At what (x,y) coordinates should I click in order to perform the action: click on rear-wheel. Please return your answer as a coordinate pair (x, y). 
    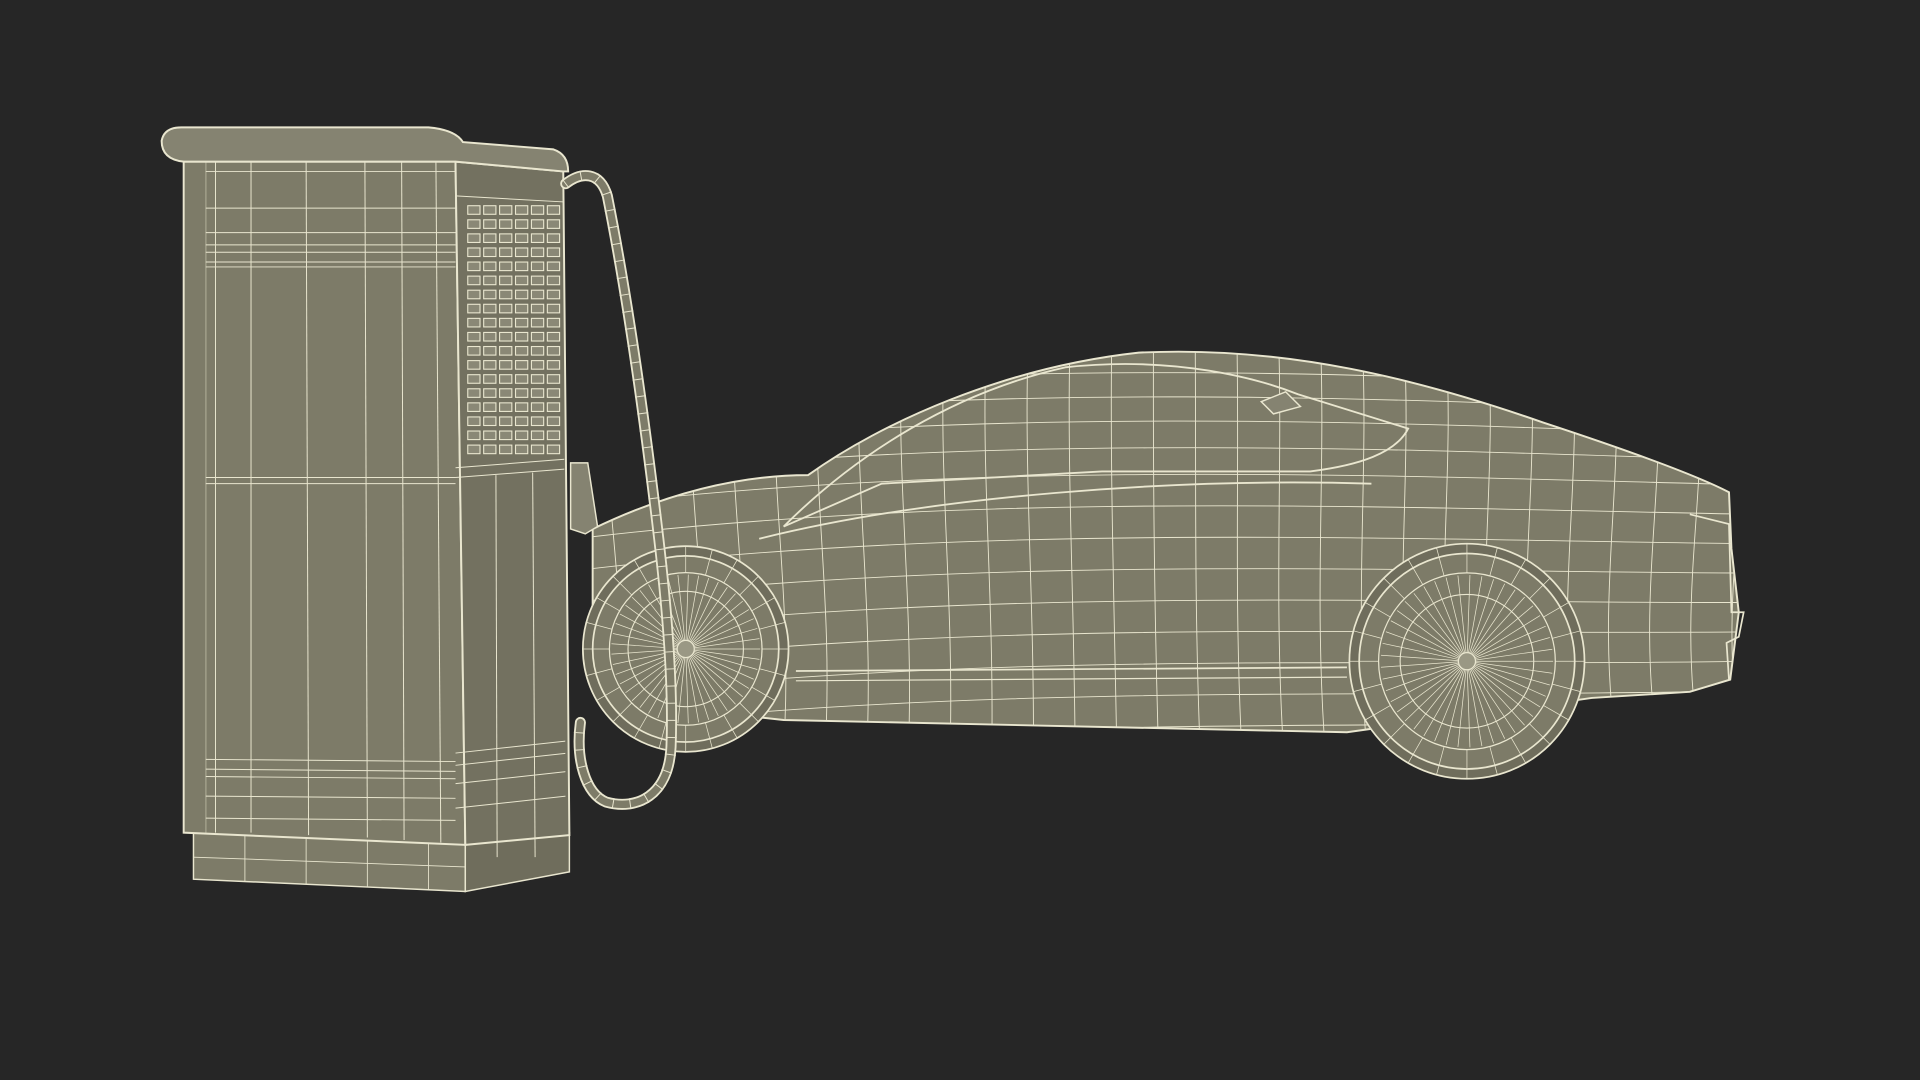
    Looking at the image, I should click on (1467, 661).